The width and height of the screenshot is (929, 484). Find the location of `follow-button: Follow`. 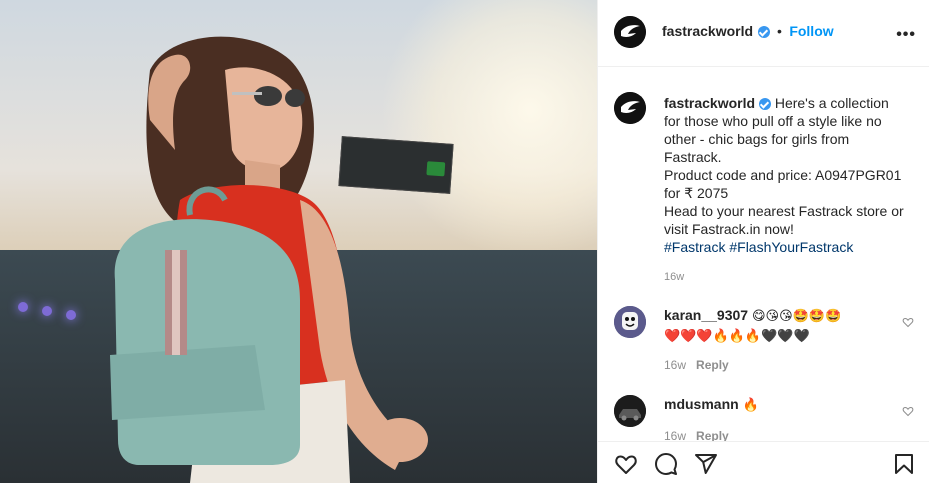

follow-button: Follow is located at coordinates (811, 31).